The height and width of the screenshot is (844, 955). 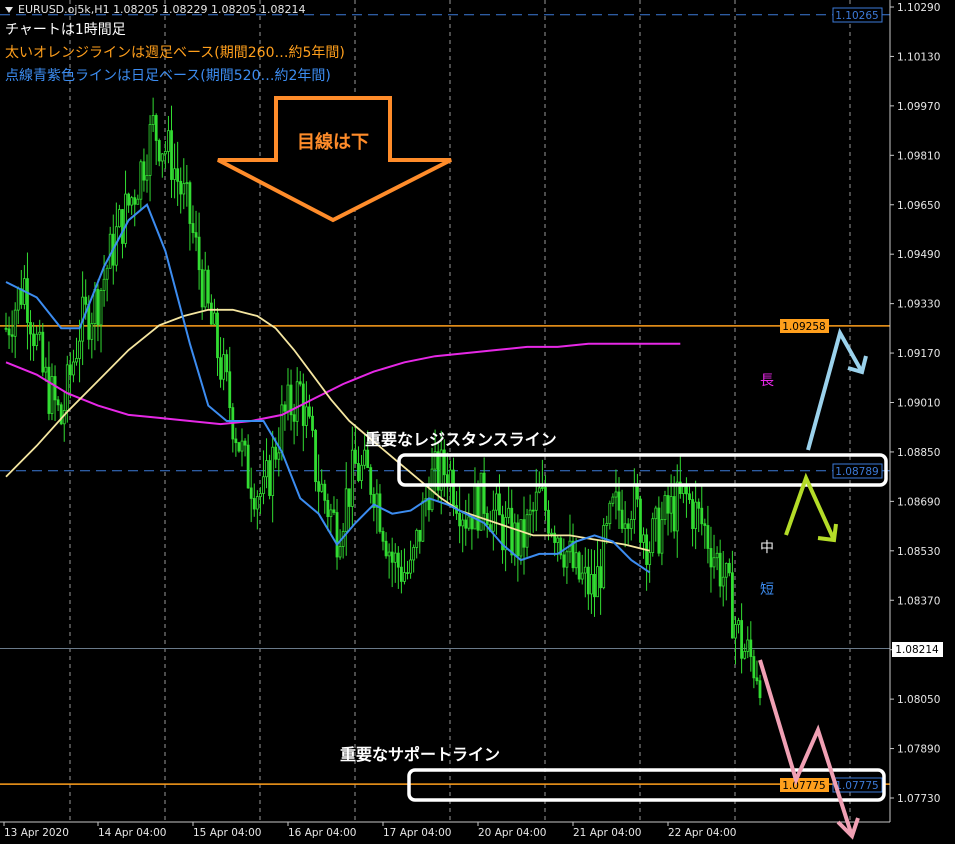 I want to click on ma-short-label: 短, so click(x=767, y=590).